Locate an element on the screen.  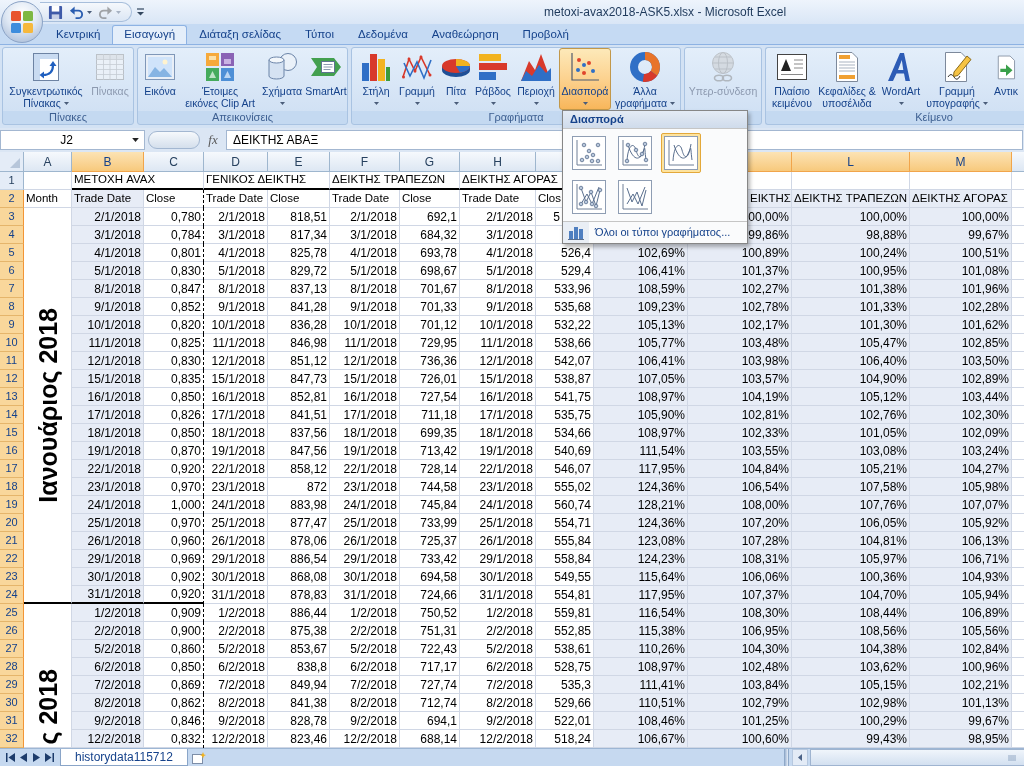
row-header: 5 is located at coordinates (12, 253).